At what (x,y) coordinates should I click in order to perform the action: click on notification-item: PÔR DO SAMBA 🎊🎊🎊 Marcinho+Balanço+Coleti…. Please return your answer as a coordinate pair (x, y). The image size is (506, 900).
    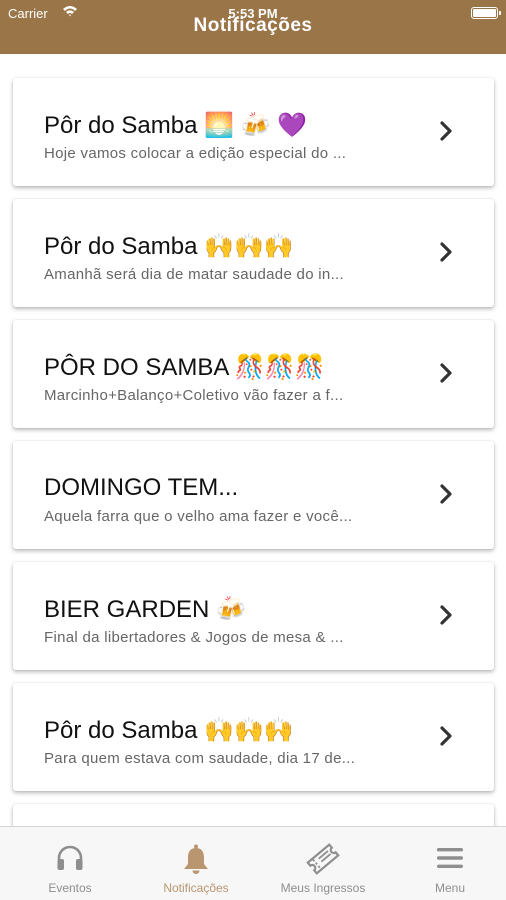
    Looking at the image, I should click on (253, 374).